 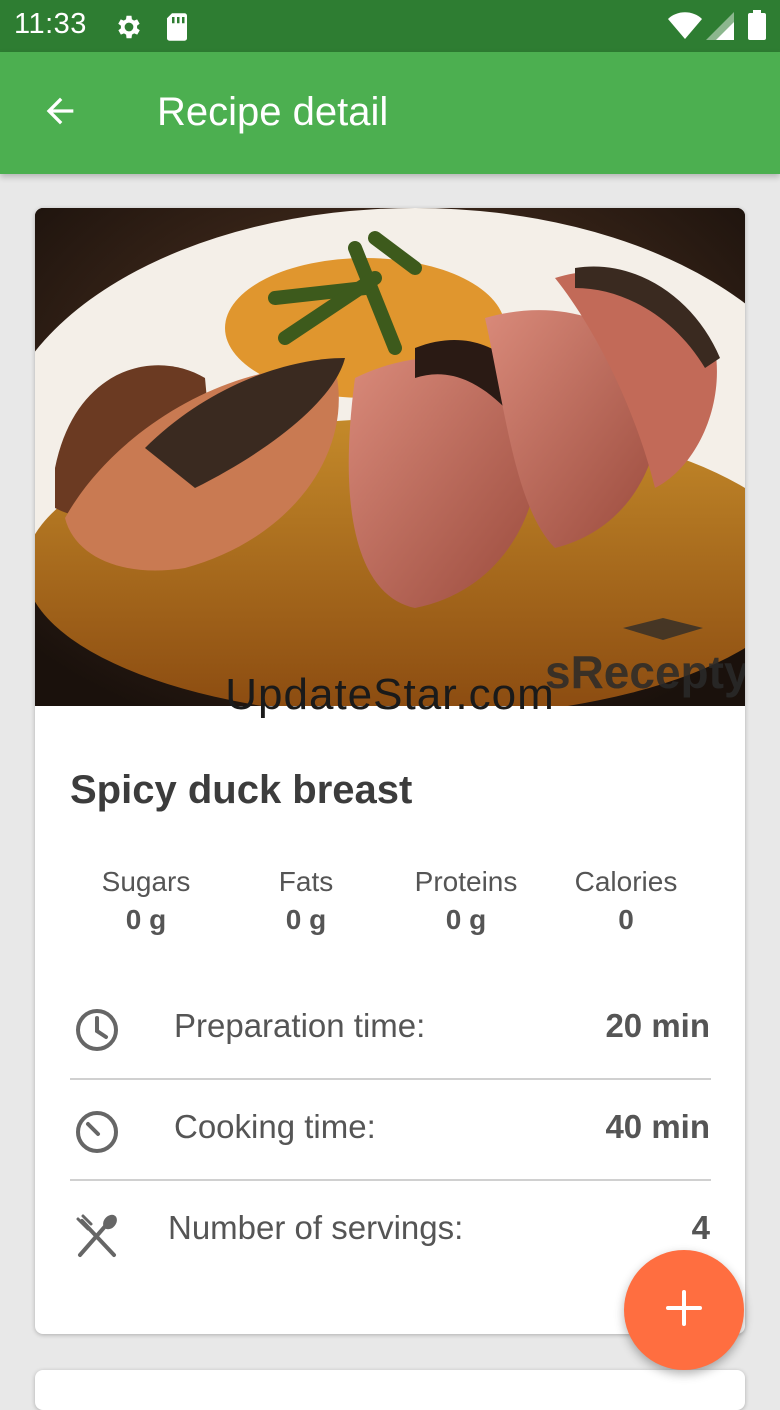 I want to click on recipe-title: Spicy duck breast, so click(x=241, y=790).